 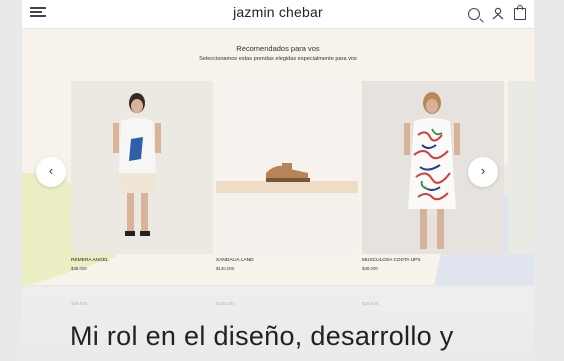 I want to click on product-card: SANDALIA LAND $130.000, so click(x=287, y=176).